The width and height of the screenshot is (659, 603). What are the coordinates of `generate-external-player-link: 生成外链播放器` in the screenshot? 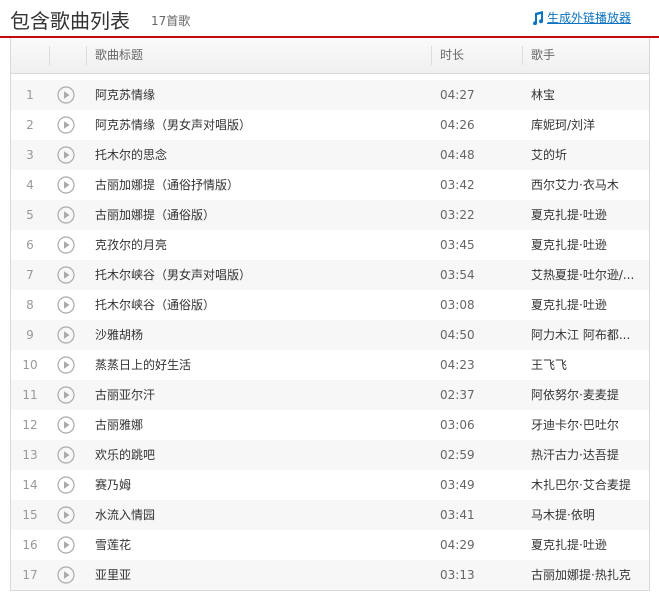 It's located at (581, 17).